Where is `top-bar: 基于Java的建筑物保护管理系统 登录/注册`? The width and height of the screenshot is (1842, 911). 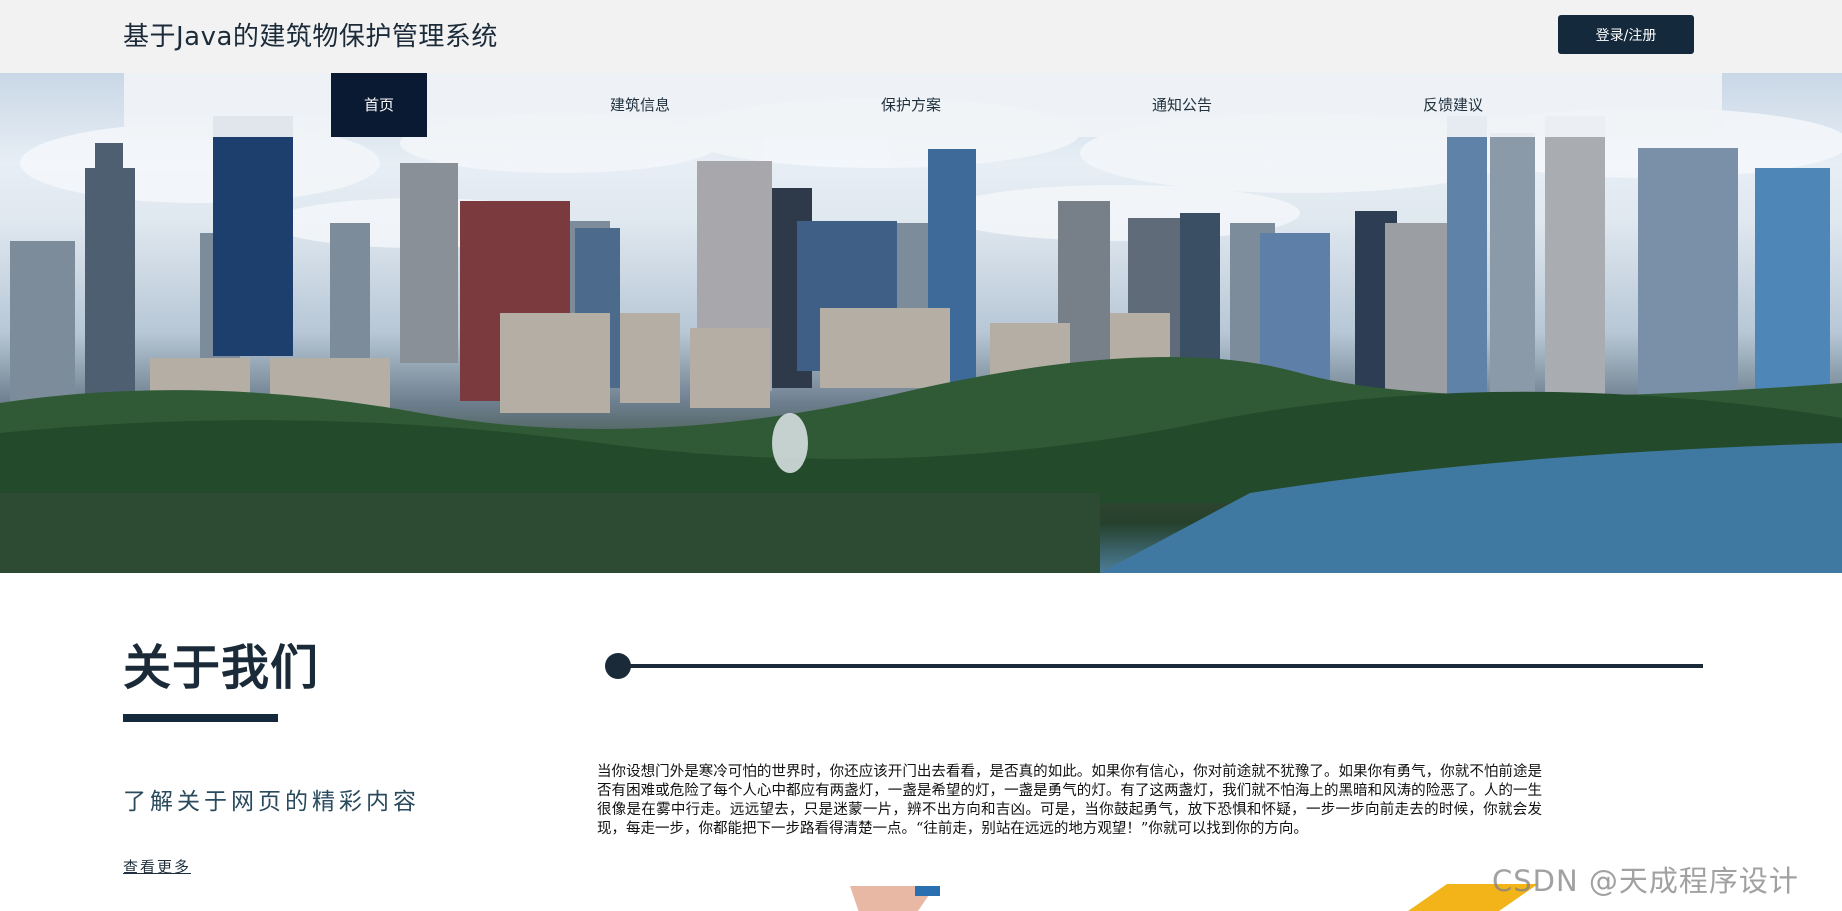
top-bar: 基于Java的建筑物保护管理系统 登录/注册 is located at coordinates (921, 36).